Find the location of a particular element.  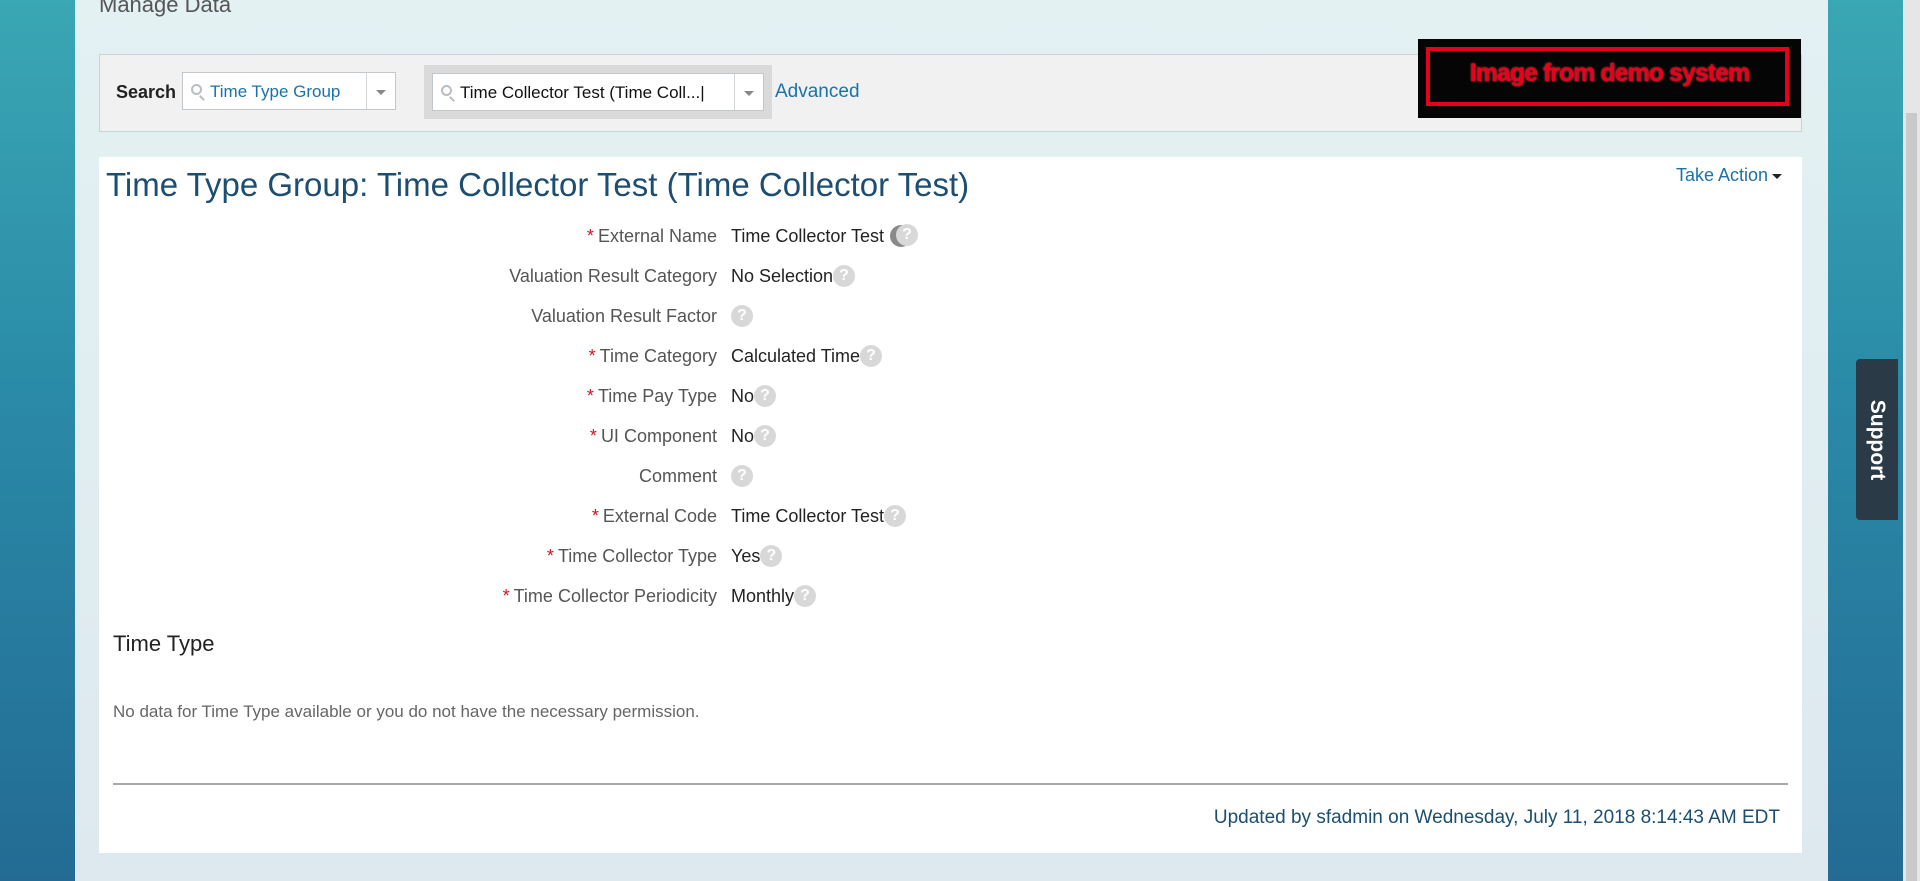

field-value: Time Collector Test? is located at coordinates (819, 515).